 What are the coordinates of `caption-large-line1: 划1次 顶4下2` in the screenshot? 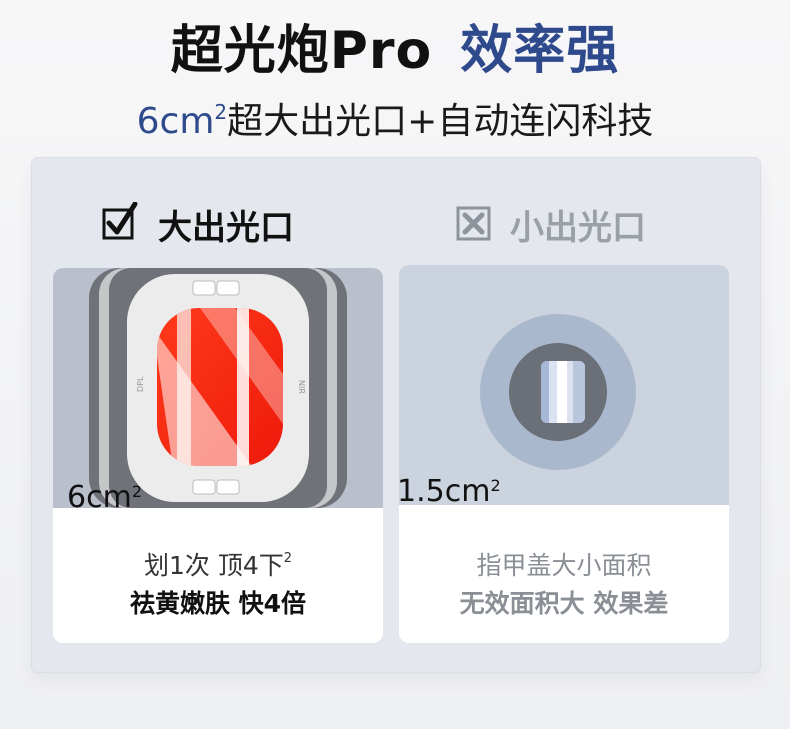 It's located at (218, 564).